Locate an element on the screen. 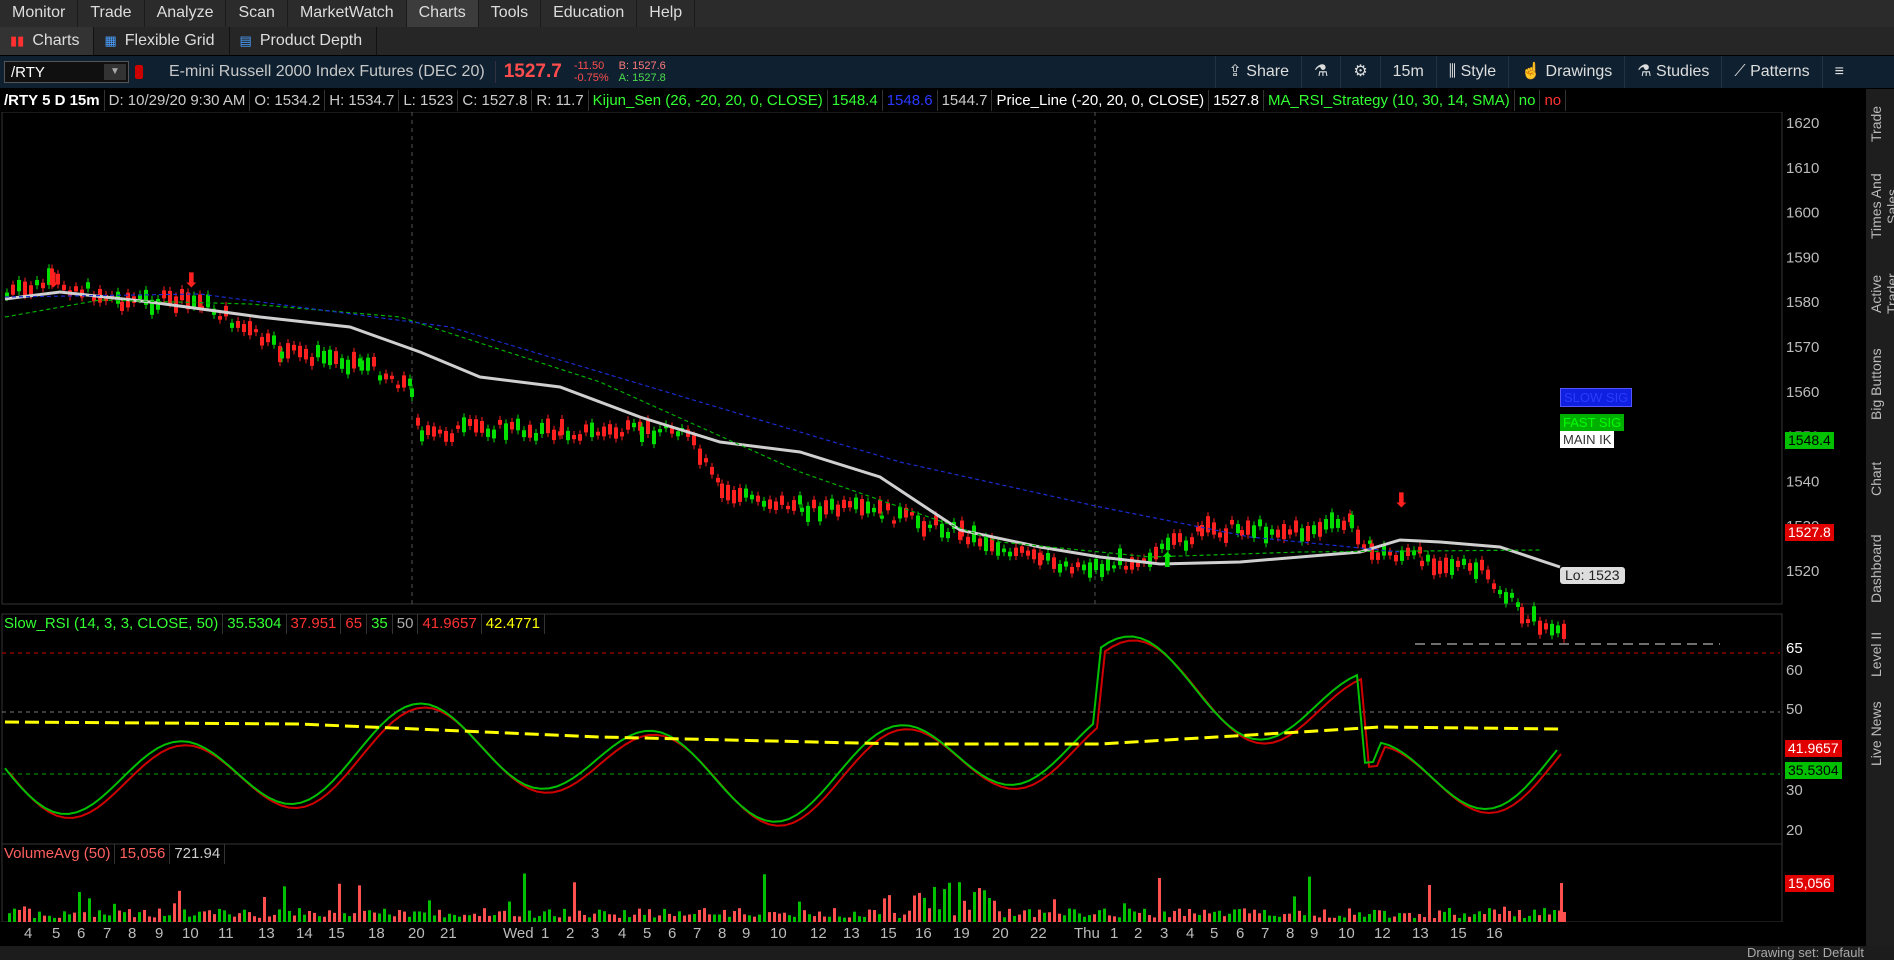 The image size is (1894, 960). change-pct: -0.75% is located at coordinates (591, 78).